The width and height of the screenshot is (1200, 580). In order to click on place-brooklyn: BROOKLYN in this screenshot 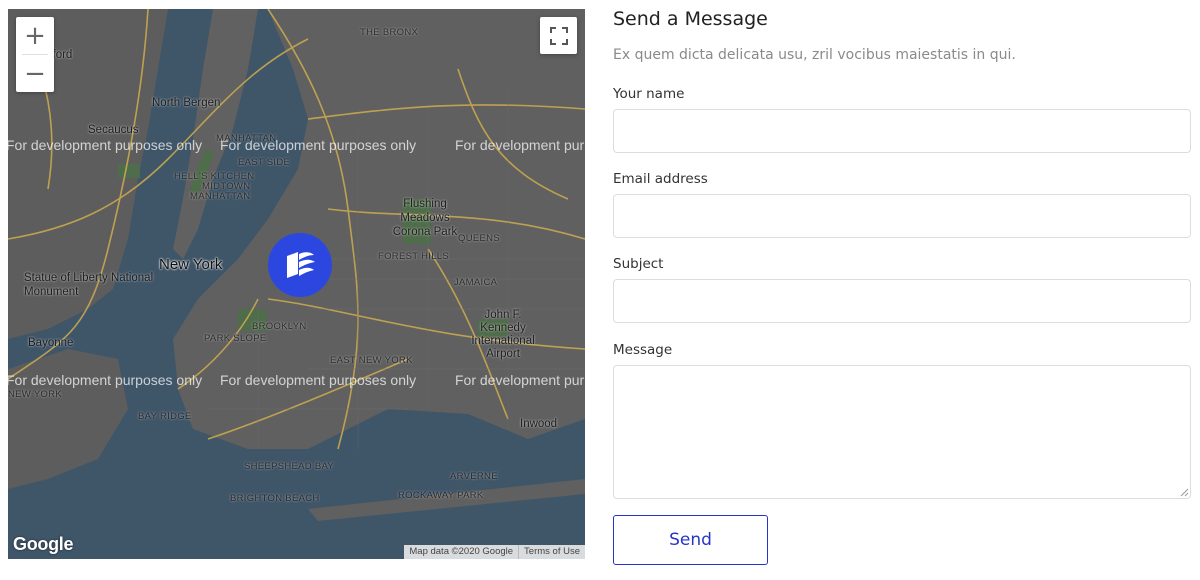, I will do `click(279, 326)`.